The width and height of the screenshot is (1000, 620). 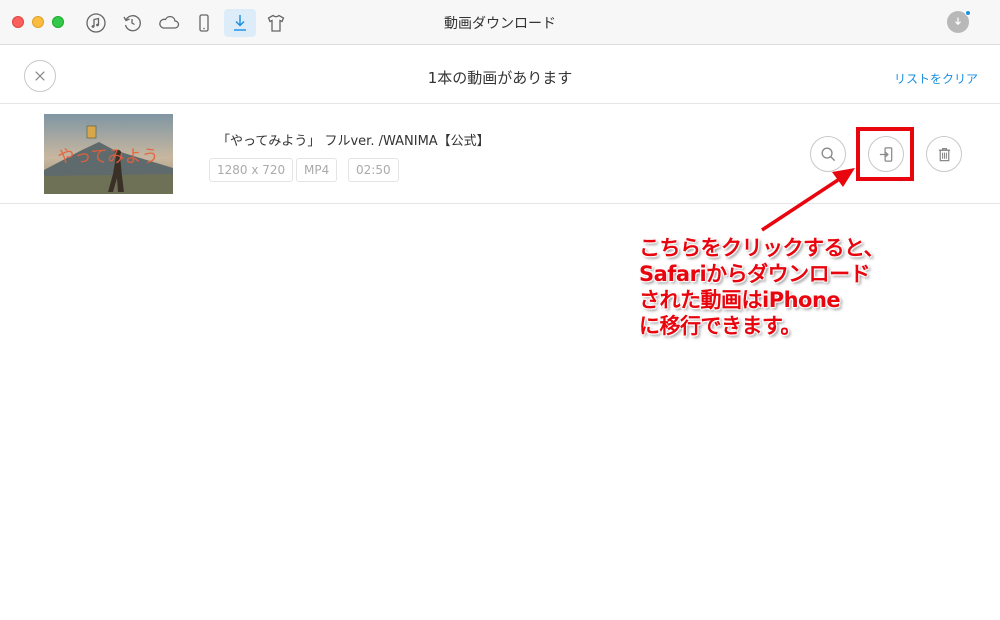 What do you see at coordinates (936, 78) in the screenshot?
I see `clear-list-link: リストをクリア` at bounding box center [936, 78].